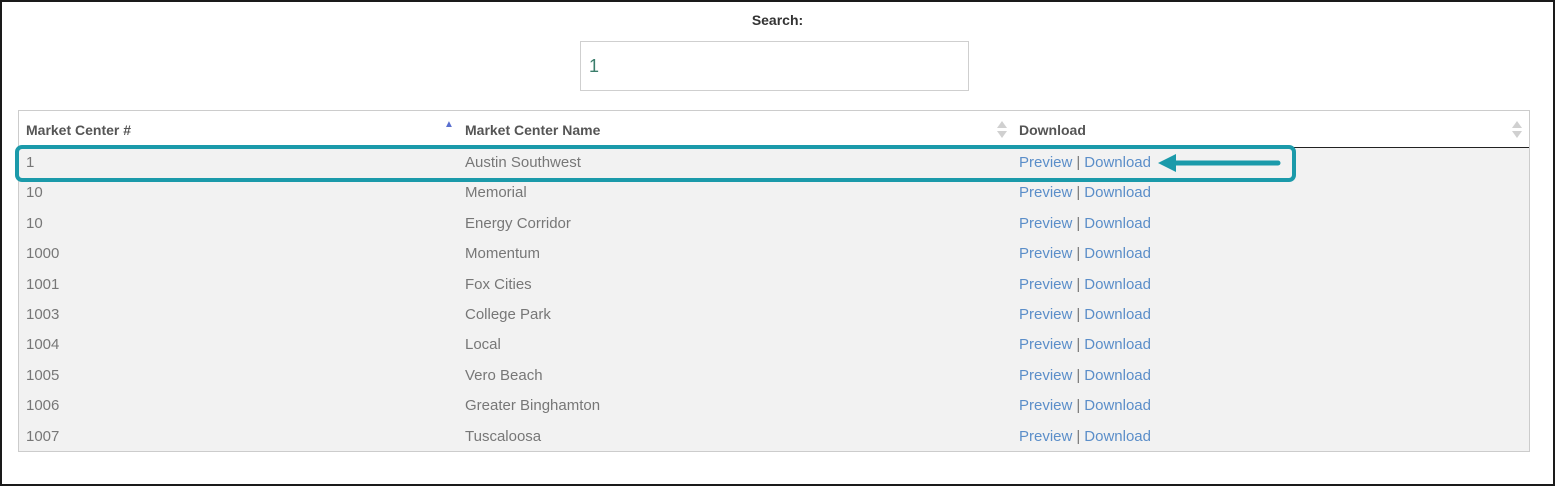 The width and height of the screenshot is (1555, 486). I want to click on table-row: 1003 College Park Preview | Download, so click(774, 315).